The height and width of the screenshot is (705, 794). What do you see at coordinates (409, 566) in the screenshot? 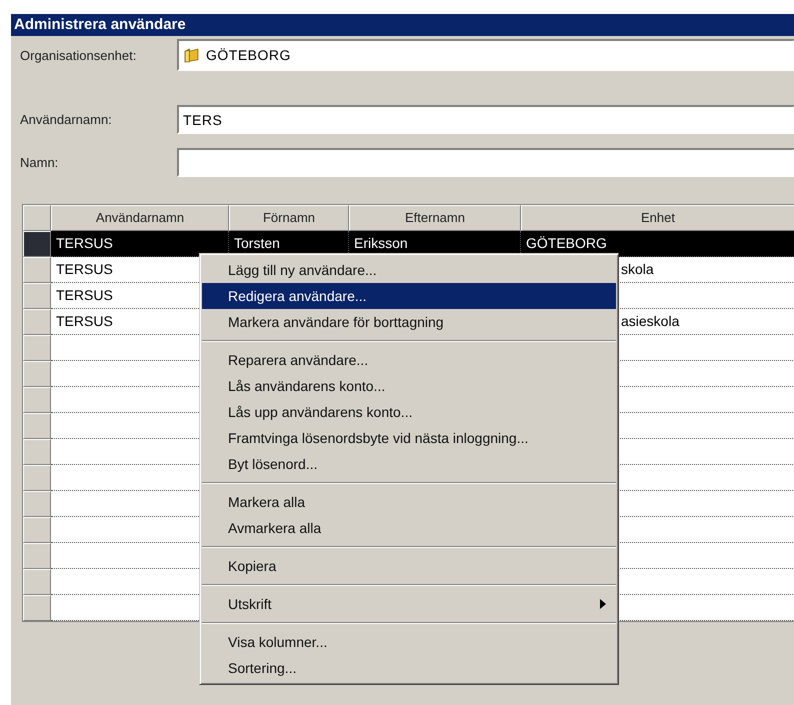
I see `menu-item: Kopiera` at bounding box center [409, 566].